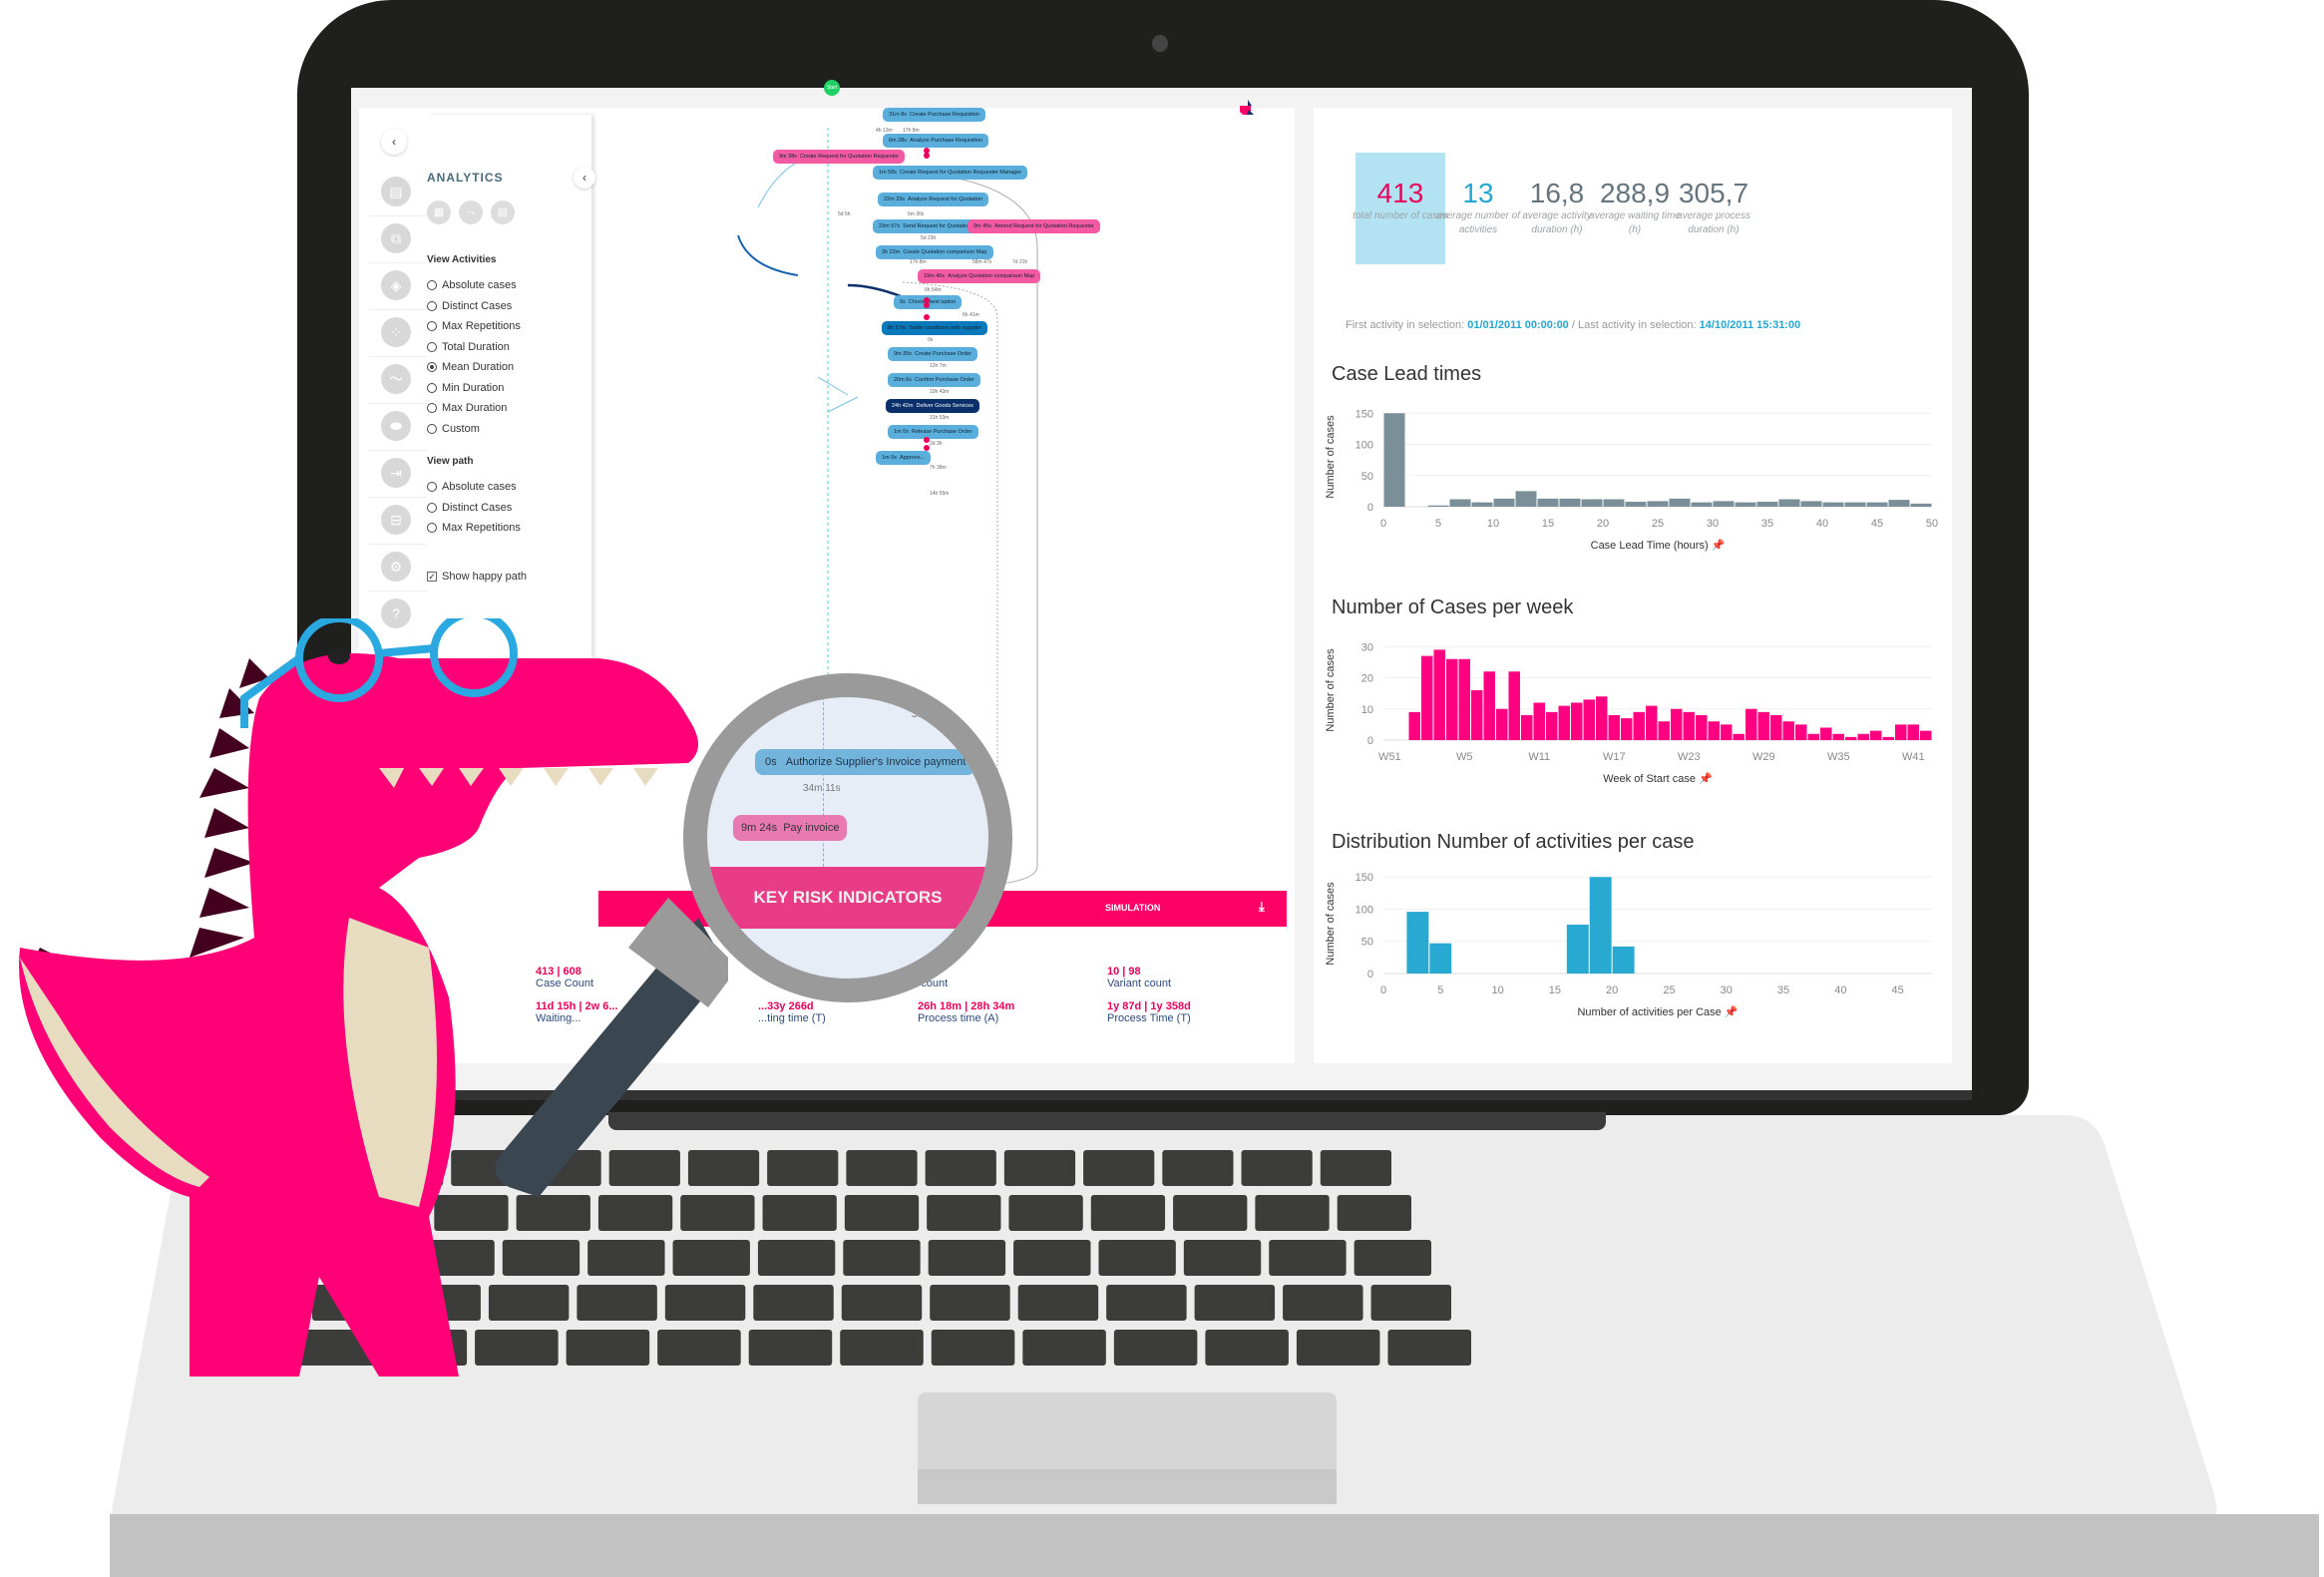  What do you see at coordinates (843, 404) in the screenshot?
I see `edge` at bounding box center [843, 404].